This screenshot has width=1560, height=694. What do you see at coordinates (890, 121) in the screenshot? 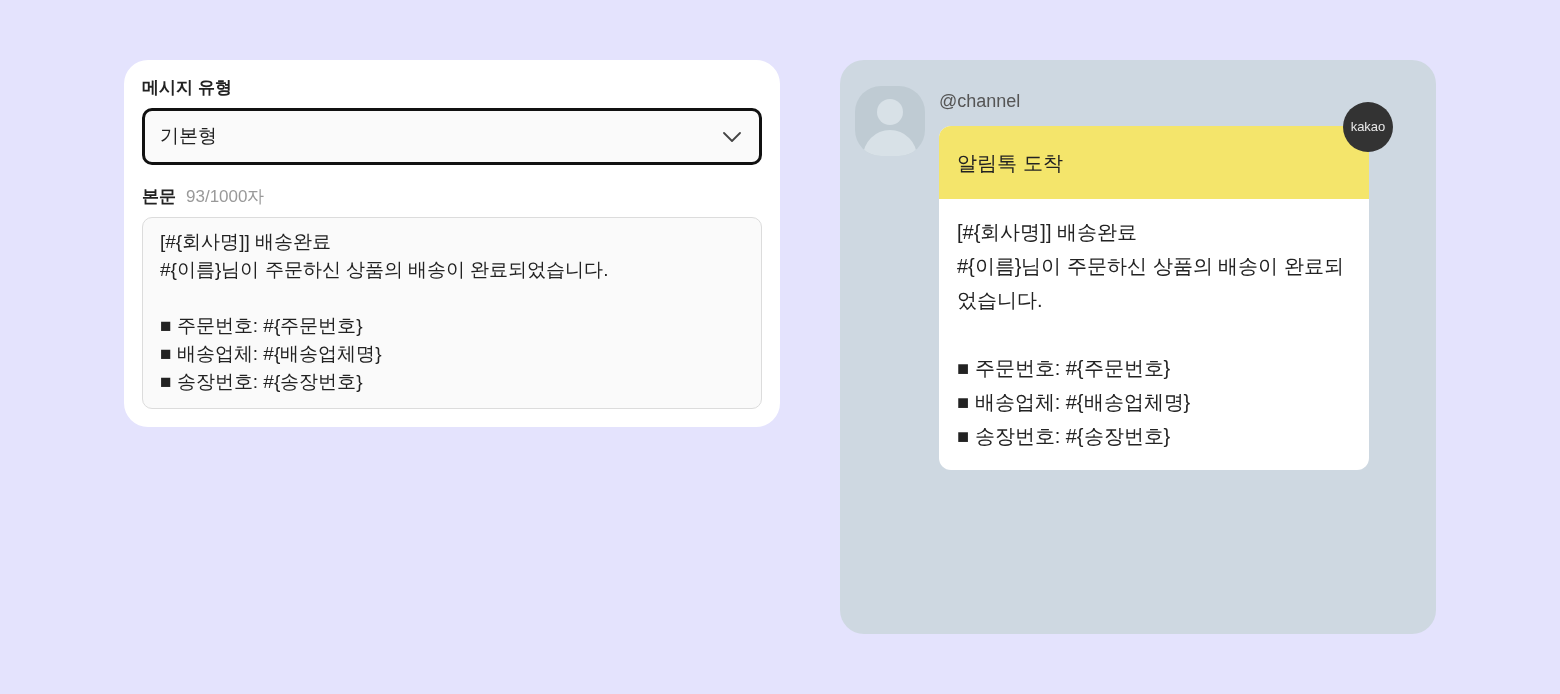
I see `avatar-icon` at bounding box center [890, 121].